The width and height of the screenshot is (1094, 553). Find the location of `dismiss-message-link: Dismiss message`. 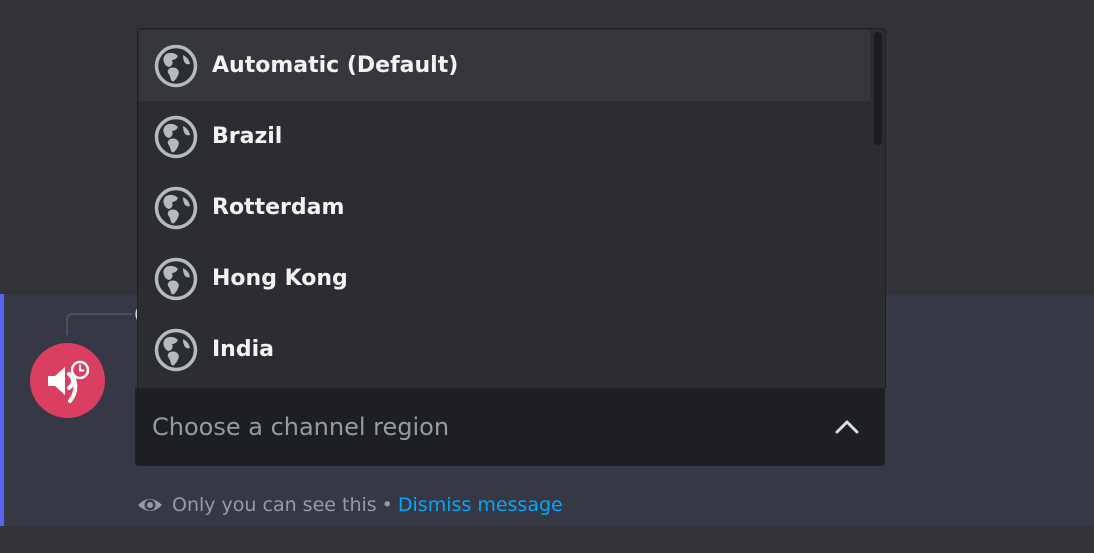

dismiss-message-link: Dismiss message is located at coordinates (480, 505).